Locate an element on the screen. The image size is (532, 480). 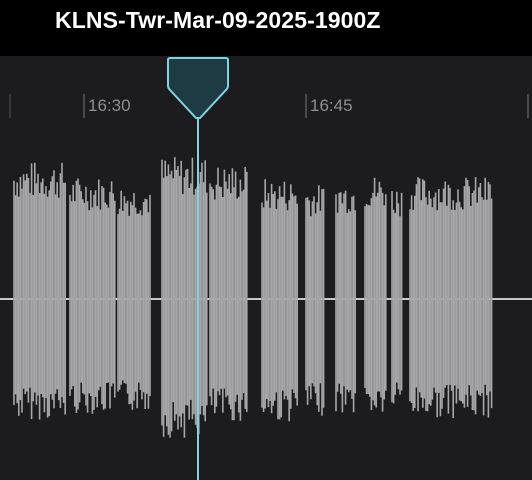
timeline-label-1630: 16:30 is located at coordinates (109, 105).